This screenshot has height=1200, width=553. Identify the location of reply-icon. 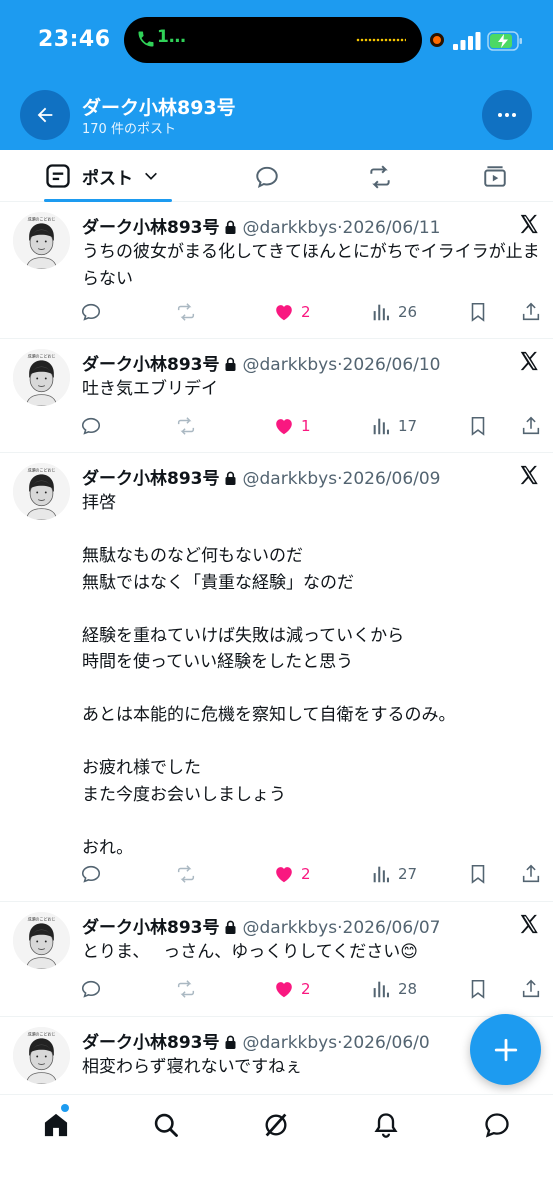
(91, 312).